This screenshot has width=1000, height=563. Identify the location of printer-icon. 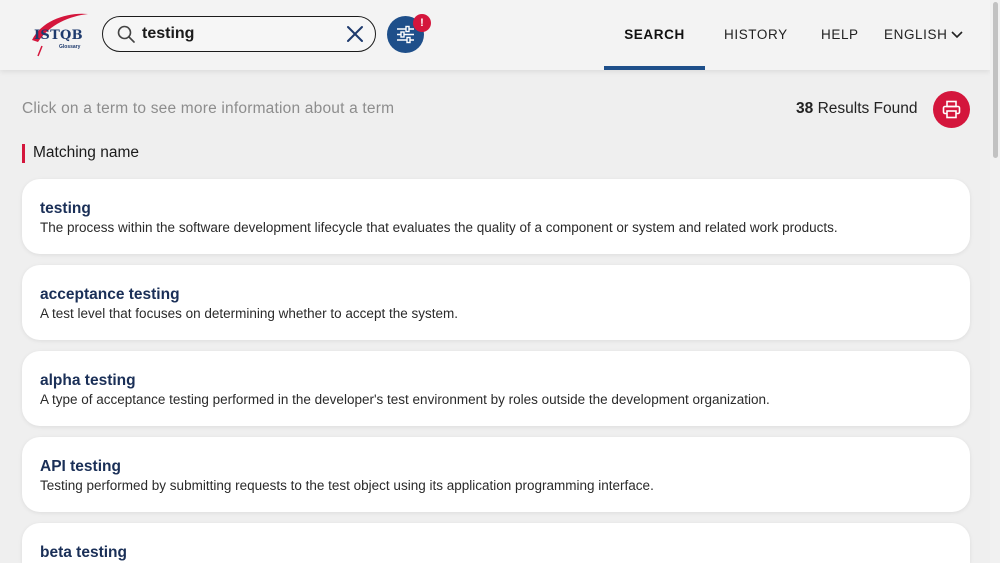
(951, 109).